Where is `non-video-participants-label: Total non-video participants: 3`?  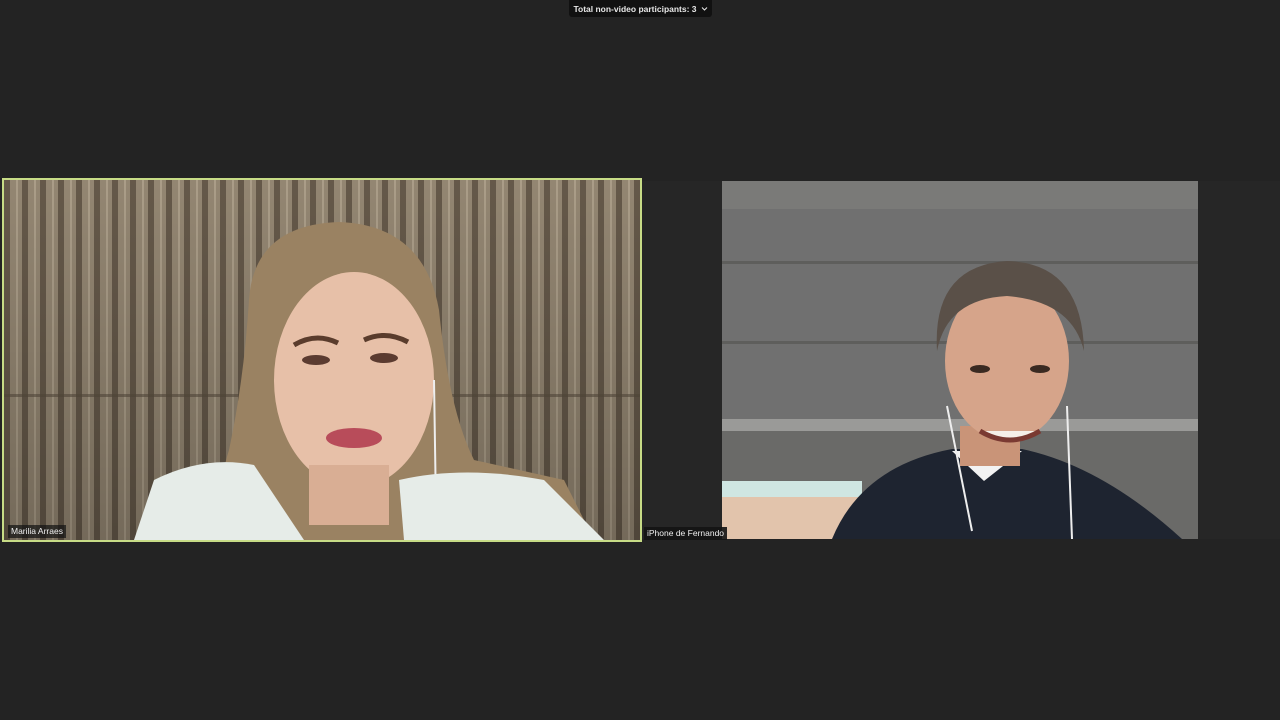 non-video-participants-label: Total non-video participants: 3 is located at coordinates (635, 8).